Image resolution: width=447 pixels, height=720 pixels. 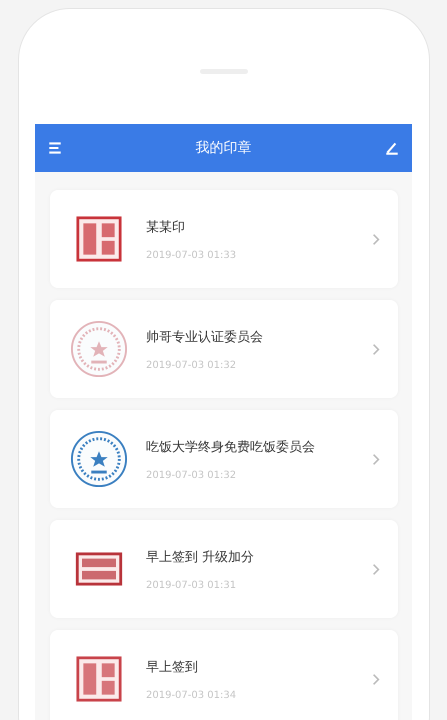 What do you see at coordinates (224, 569) in the screenshot?
I see `seal-card: 早上签到 升级加分 2019-07-03 01:31` at bounding box center [224, 569].